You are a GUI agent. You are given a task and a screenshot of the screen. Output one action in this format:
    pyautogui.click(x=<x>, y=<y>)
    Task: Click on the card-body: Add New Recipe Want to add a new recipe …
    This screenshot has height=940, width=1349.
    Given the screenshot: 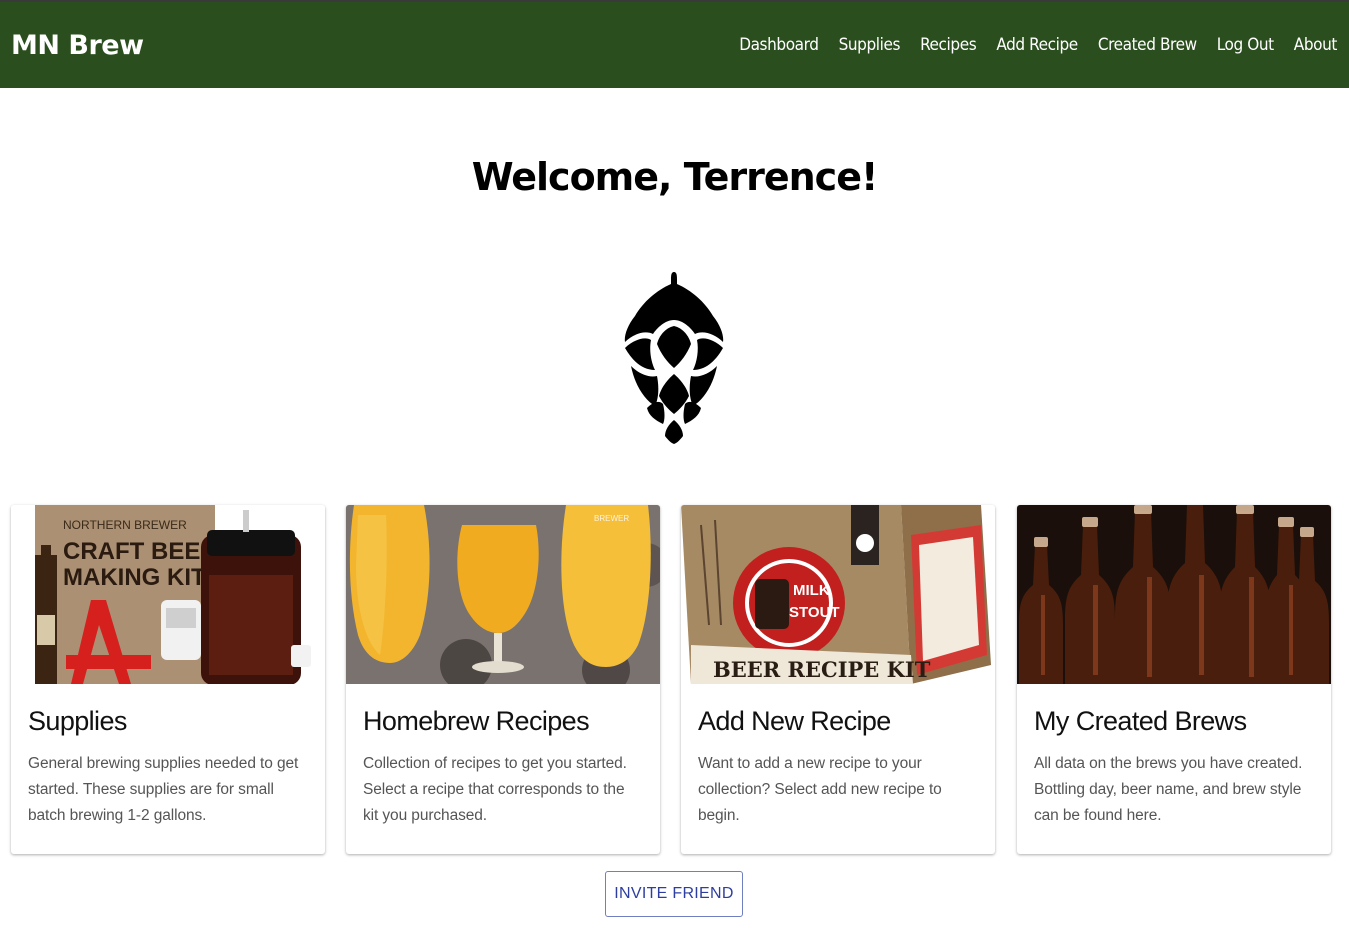 What is the action you would take?
    pyautogui.click(x=838, y=756)
    